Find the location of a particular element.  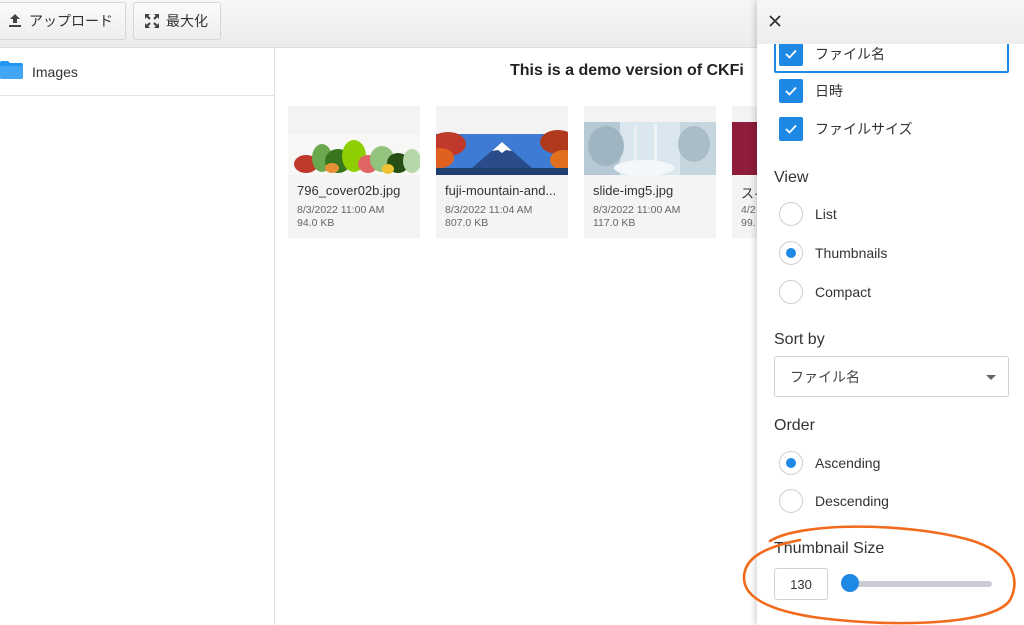

sort-by-value: ファイル名 is located at coordinates (825, 376).